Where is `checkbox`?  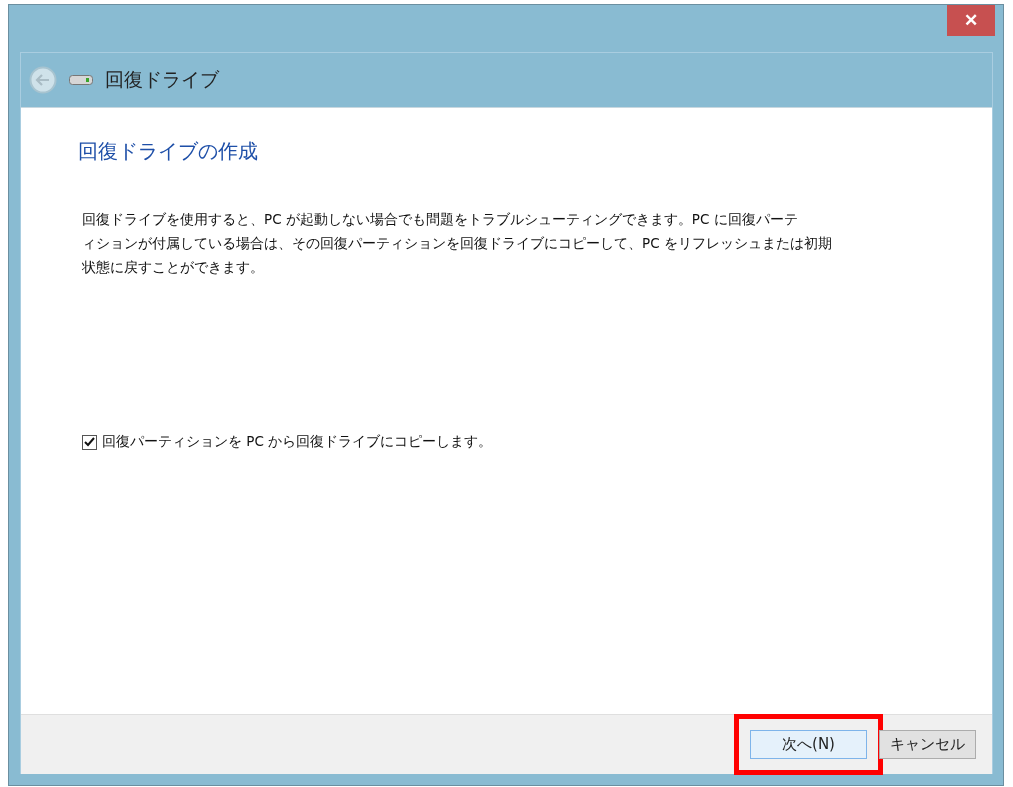 checkbox is located at coordinates (89, 442).